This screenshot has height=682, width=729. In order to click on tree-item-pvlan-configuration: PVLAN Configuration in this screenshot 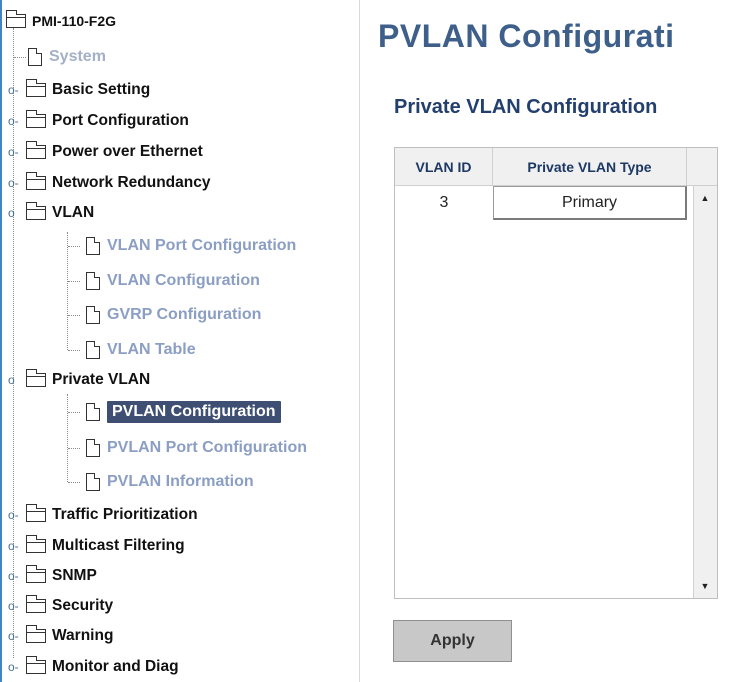, I will do `click(183, 412)`.